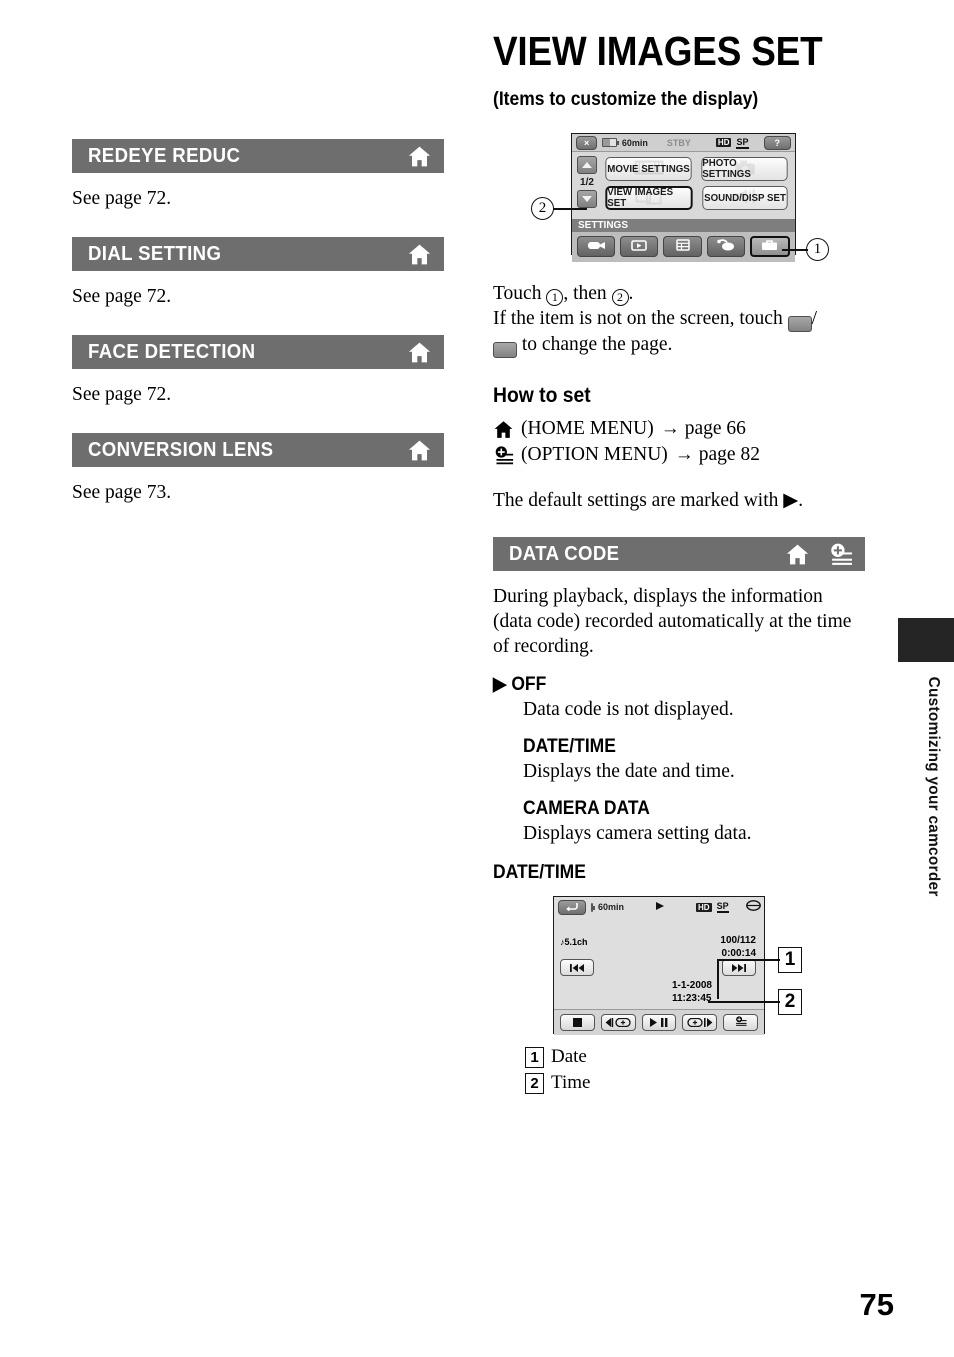 Image resolution: width=954 pixels, height=1357 pixels. Describe the element at coordinates (738, 947) in the screenshot. I see `playback-counters: 100/112 0:00:14` at that location.